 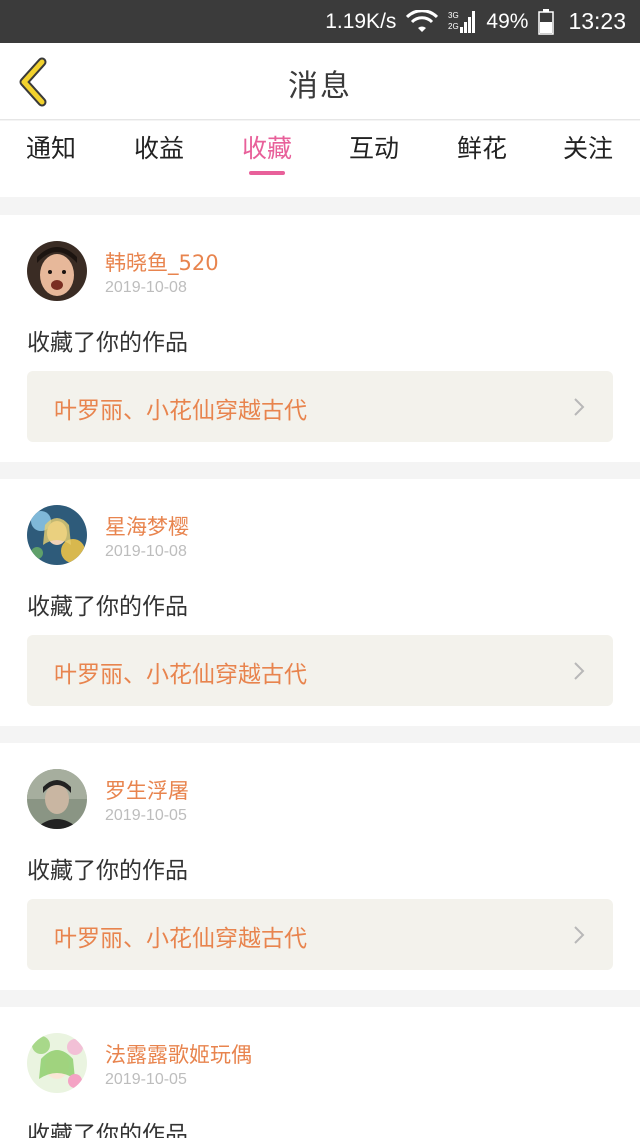 What do you see at coordinates (482, 157) in the screenshot?
I see `tab-flowers: 鲜花` at bounding box center [482, 157].